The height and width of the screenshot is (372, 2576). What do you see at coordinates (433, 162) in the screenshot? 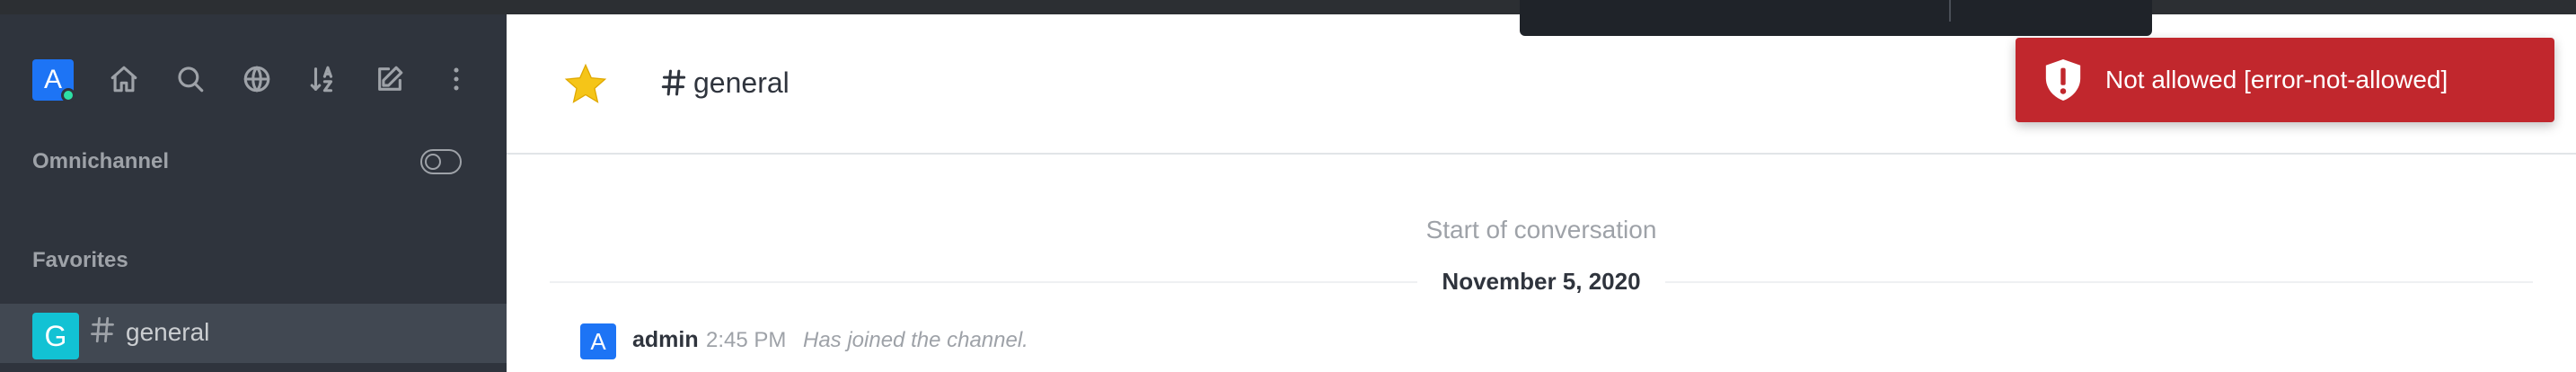
I see `toggle-knob` at bounding box center [433, 162].